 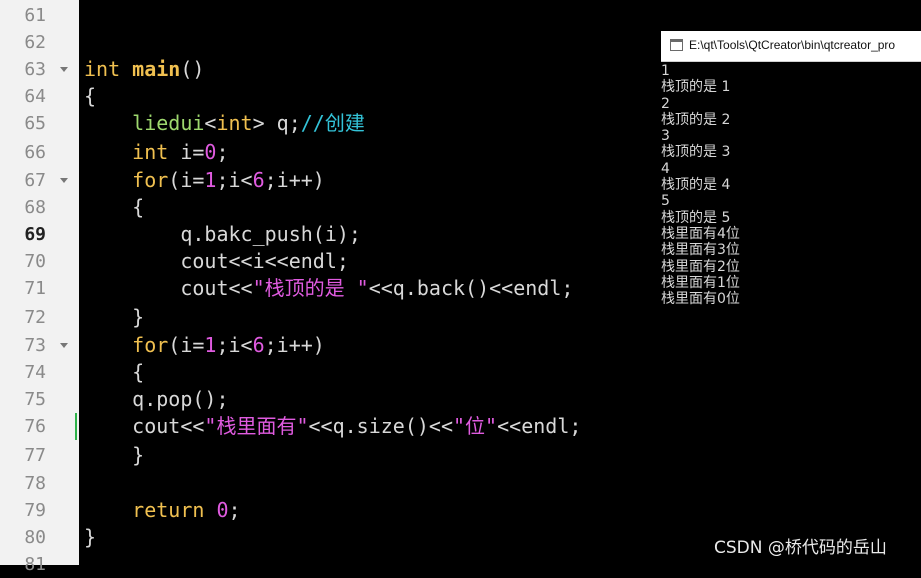 What do you see at coordinates (35, 234) in the screenshot?
I see `line-number-current: 69` at bounding box center [35, 234].